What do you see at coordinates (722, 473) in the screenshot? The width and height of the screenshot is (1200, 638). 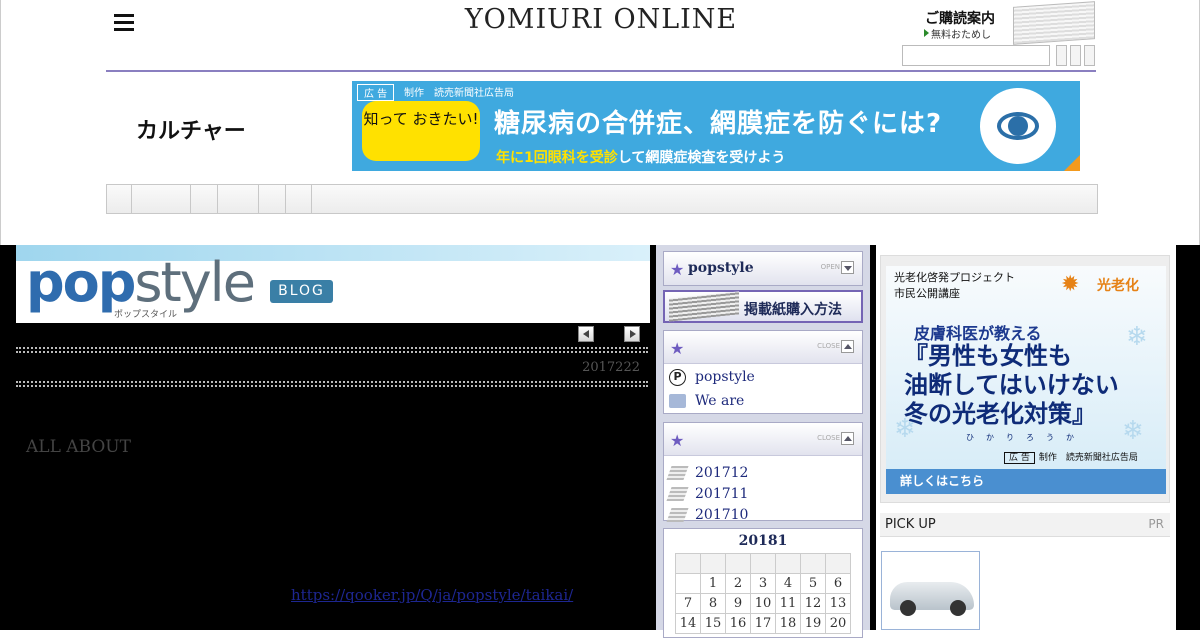 I see `archive-label: 201712` at bounding box center [722, 473].